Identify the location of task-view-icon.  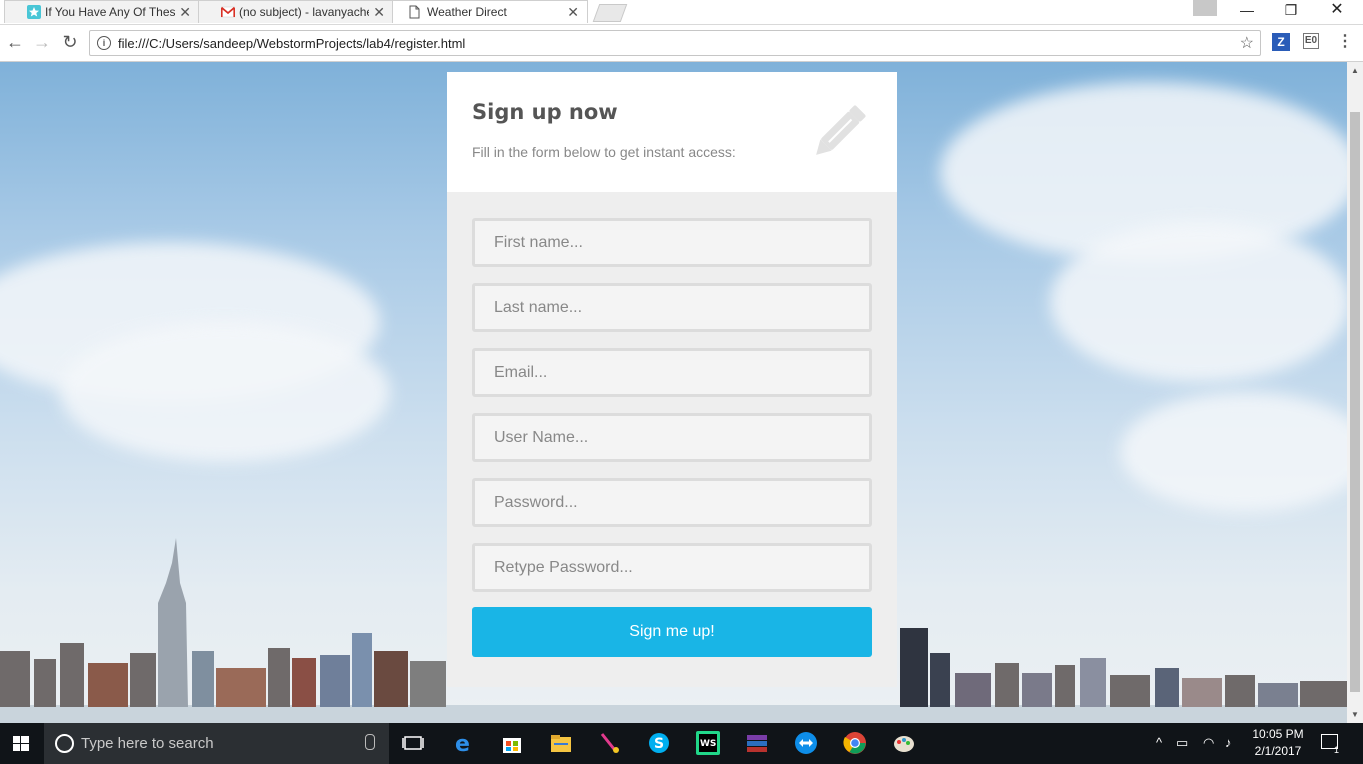
(413, 743).